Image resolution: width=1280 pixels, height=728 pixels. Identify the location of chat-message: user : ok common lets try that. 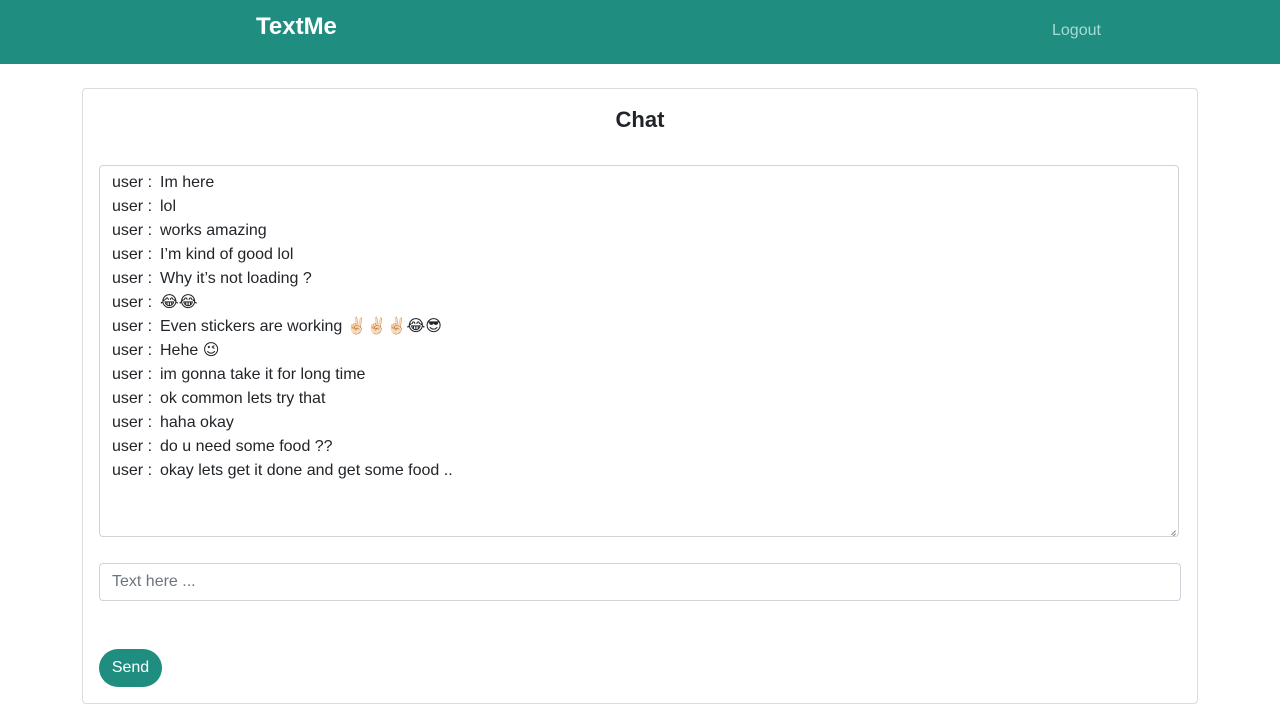
(639, 399).